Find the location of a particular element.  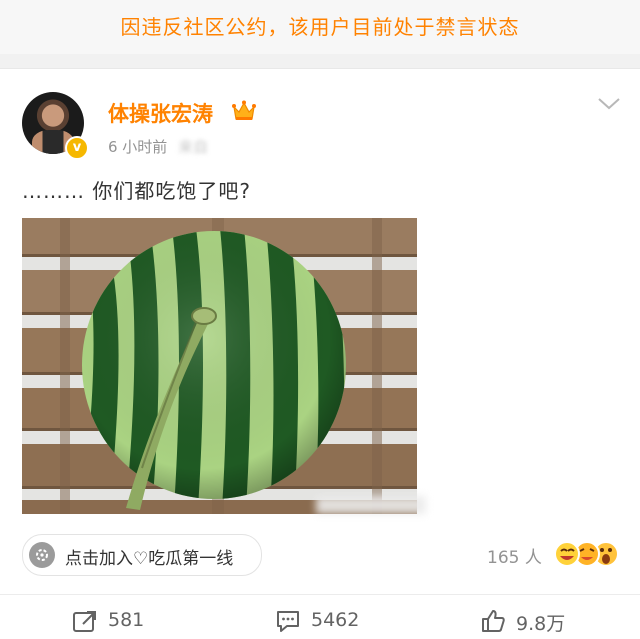

topic-participant-count: 165 人 is located at coordinates (514, 558).